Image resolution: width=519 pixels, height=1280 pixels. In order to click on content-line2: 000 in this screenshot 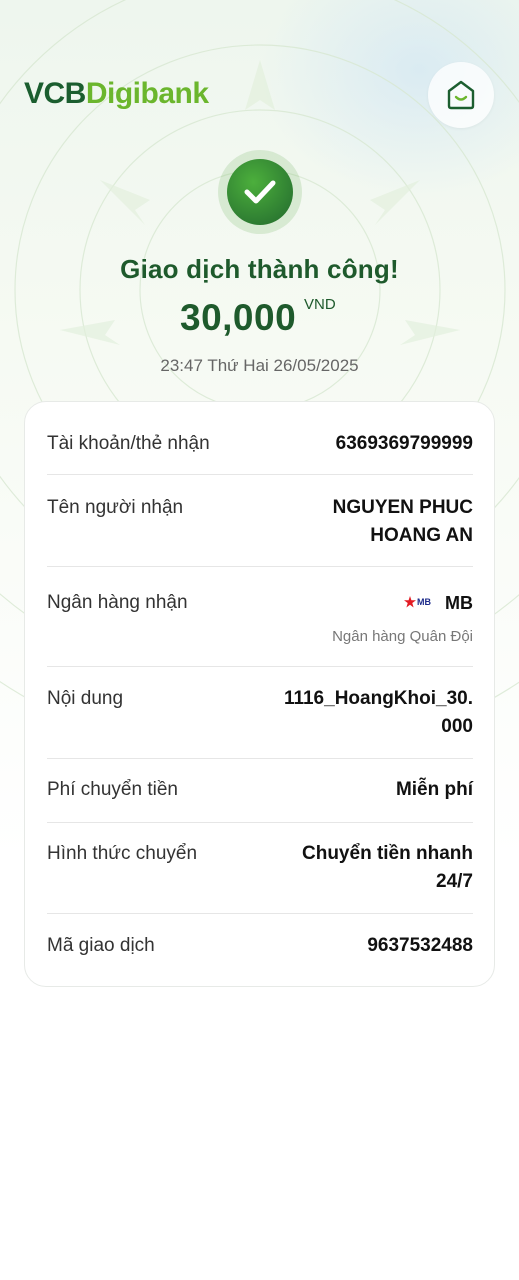, I will do `click(457, 726)`.